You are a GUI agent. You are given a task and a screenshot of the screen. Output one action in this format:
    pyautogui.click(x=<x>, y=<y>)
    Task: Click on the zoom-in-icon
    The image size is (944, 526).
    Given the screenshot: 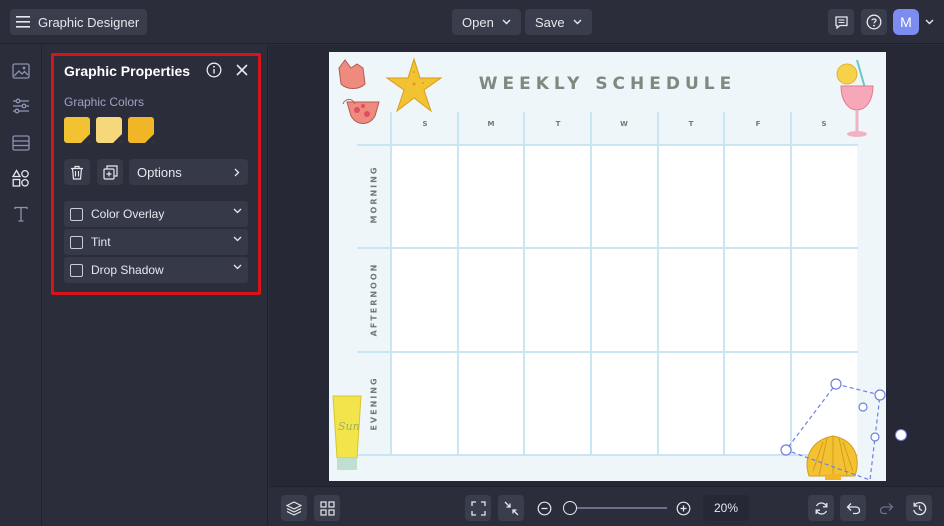 What is the action you would take?
    pyautogui.click(x=683, y=508)
    